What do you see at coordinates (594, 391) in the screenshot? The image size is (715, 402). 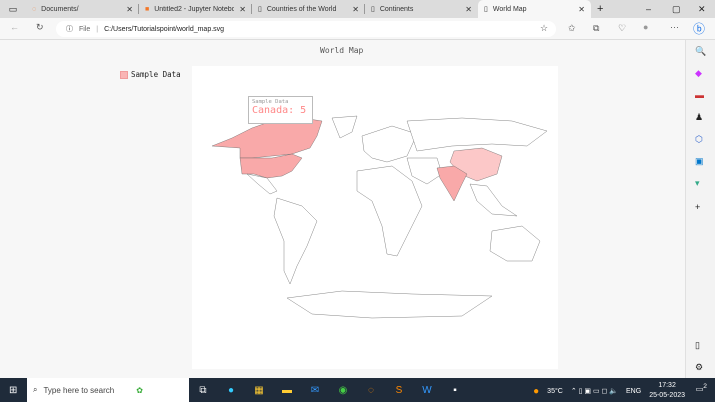 I see `tray-icons: ⌃ ▯ ▣ ▭ ◻ 🔈` at bounding box center [594, 391].